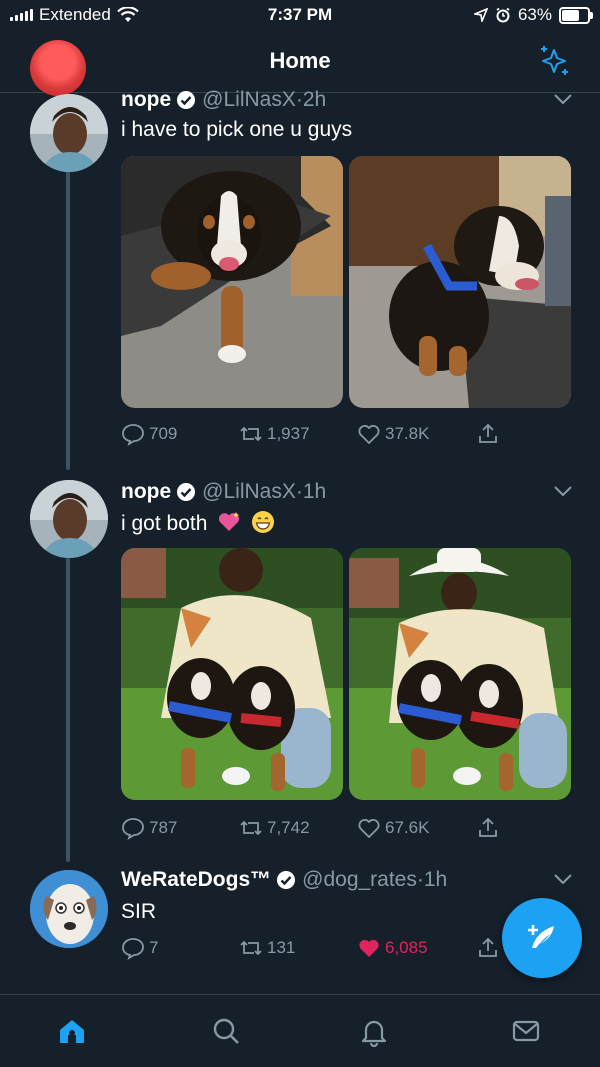 The width and height of the screenshot is (600, 1067). What do you see at coordinates (503, 15) in the screenshot?
I see `alarm-clock-icon` at bounding box center [503, 15].